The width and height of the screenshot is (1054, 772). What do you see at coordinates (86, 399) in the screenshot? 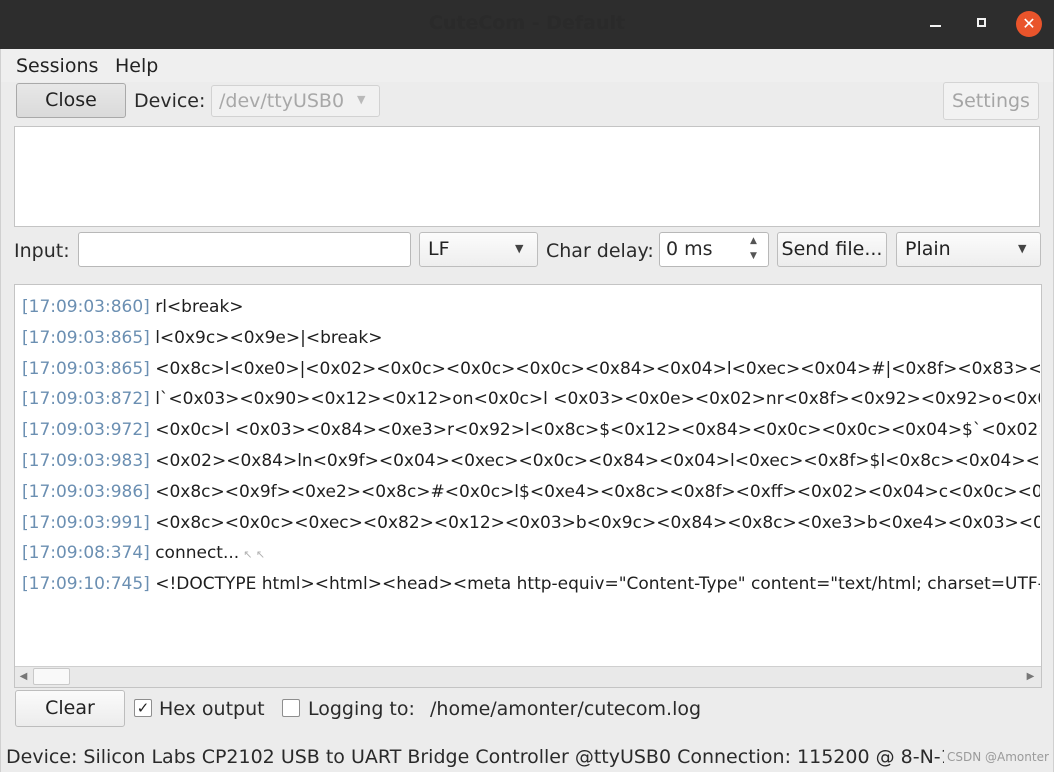
I see `log-timestamp: [17:09:03:872]` at bounding box center [86, 399].